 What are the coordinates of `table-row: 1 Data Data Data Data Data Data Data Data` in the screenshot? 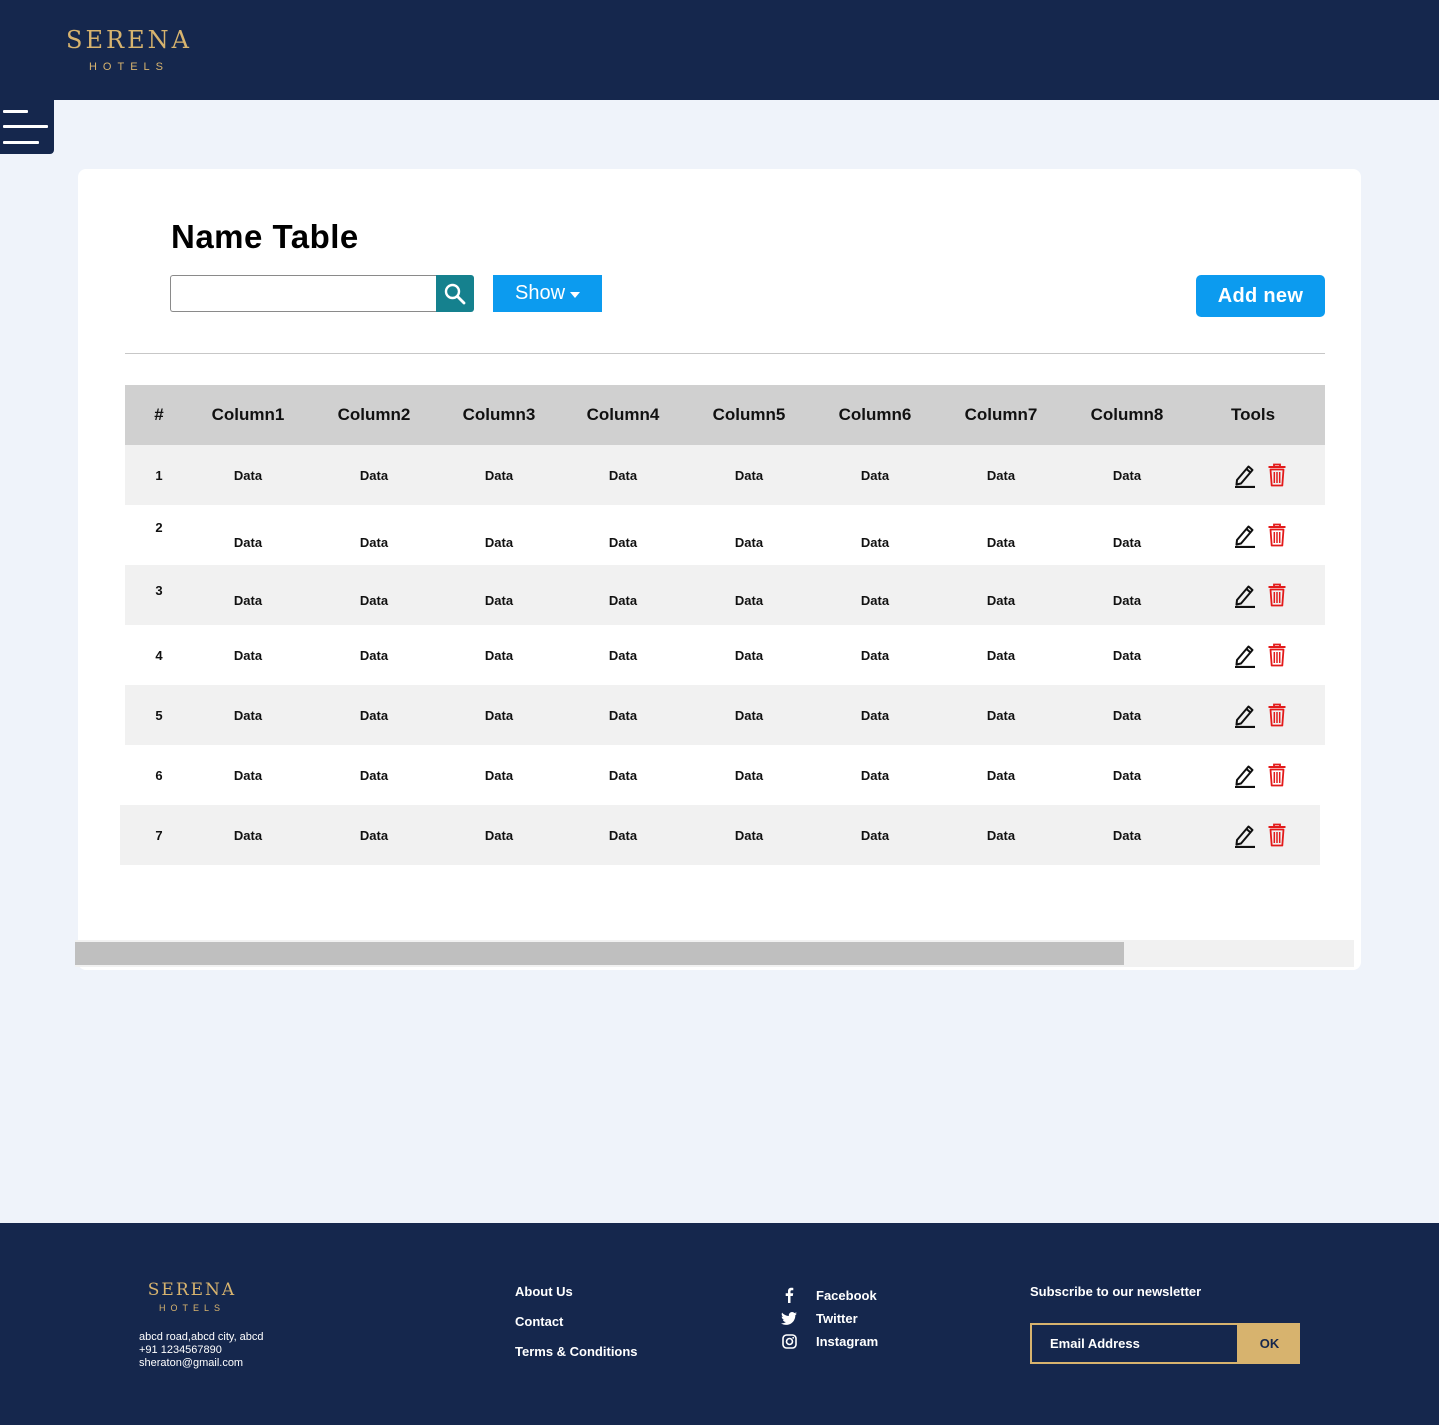 It's located at (725, 475).